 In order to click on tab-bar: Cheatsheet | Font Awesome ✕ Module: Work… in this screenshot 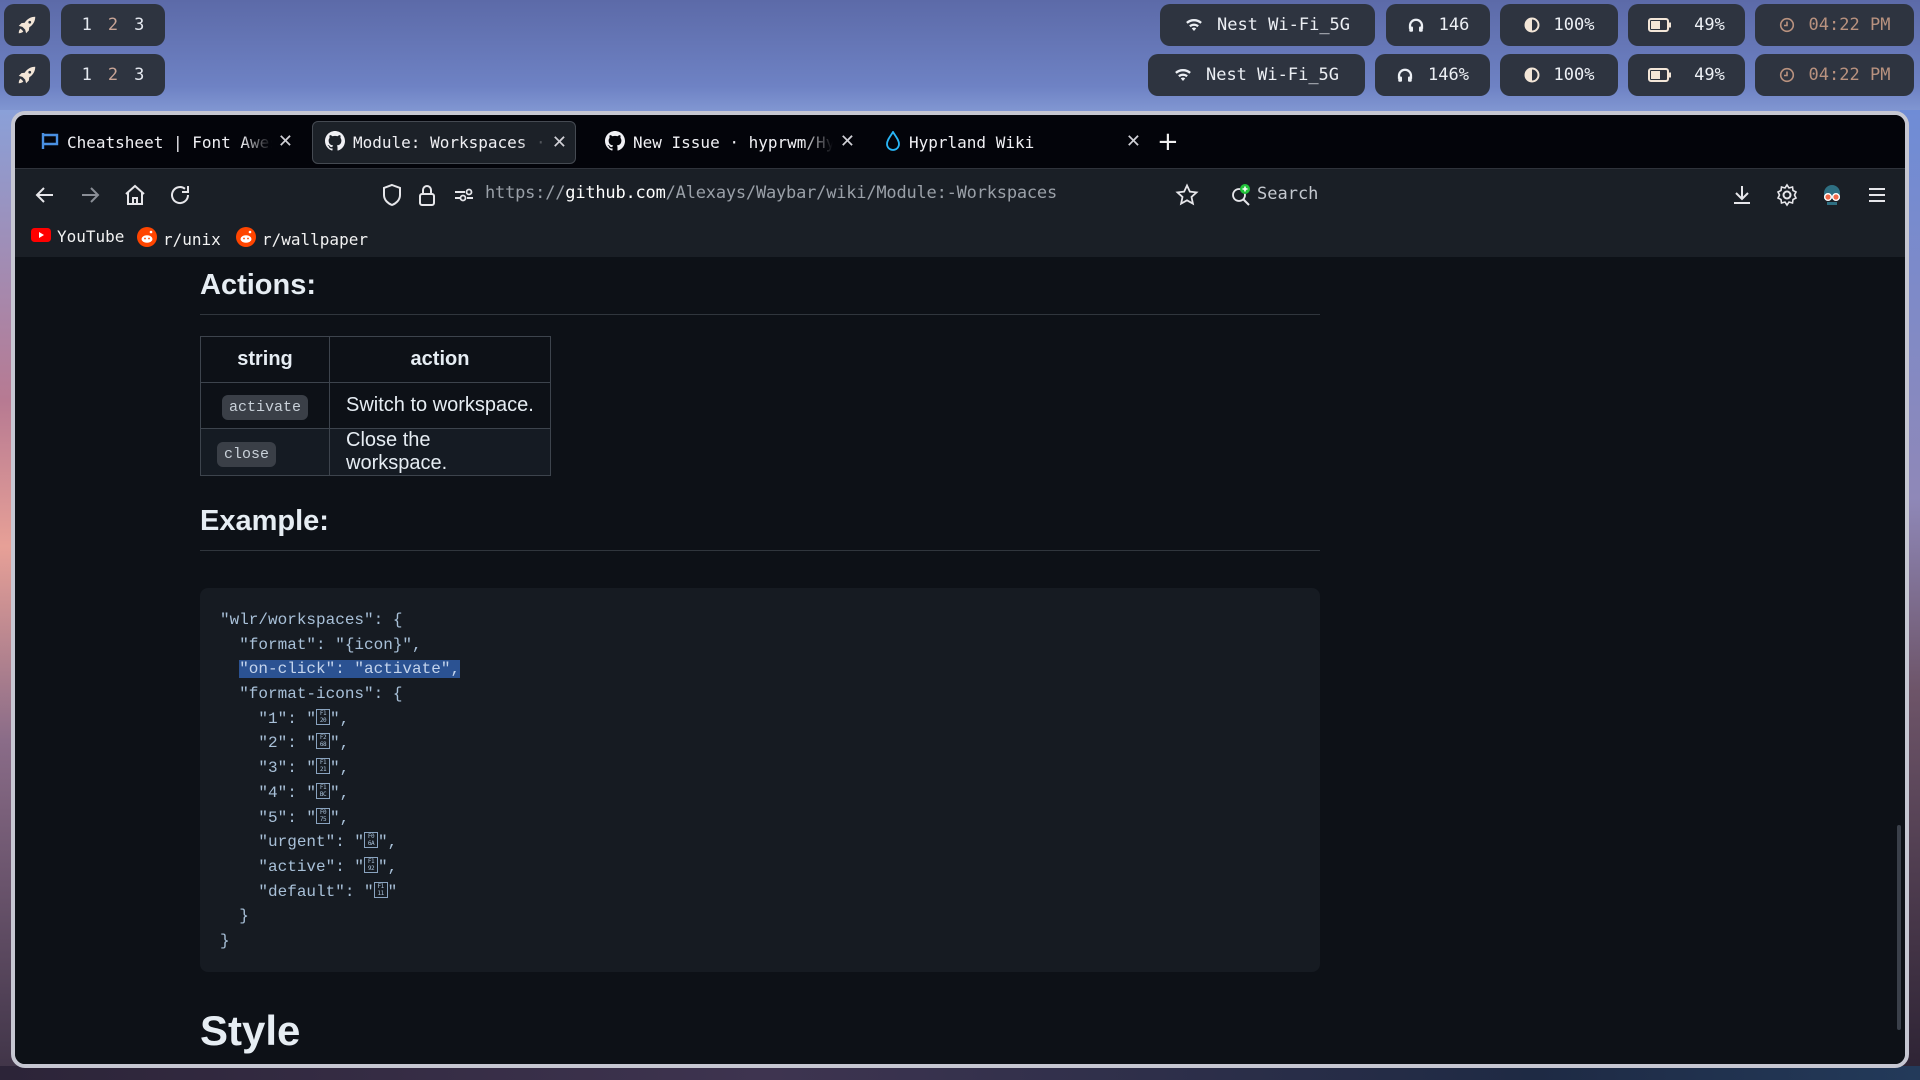, I will do `click(960, 142)`.